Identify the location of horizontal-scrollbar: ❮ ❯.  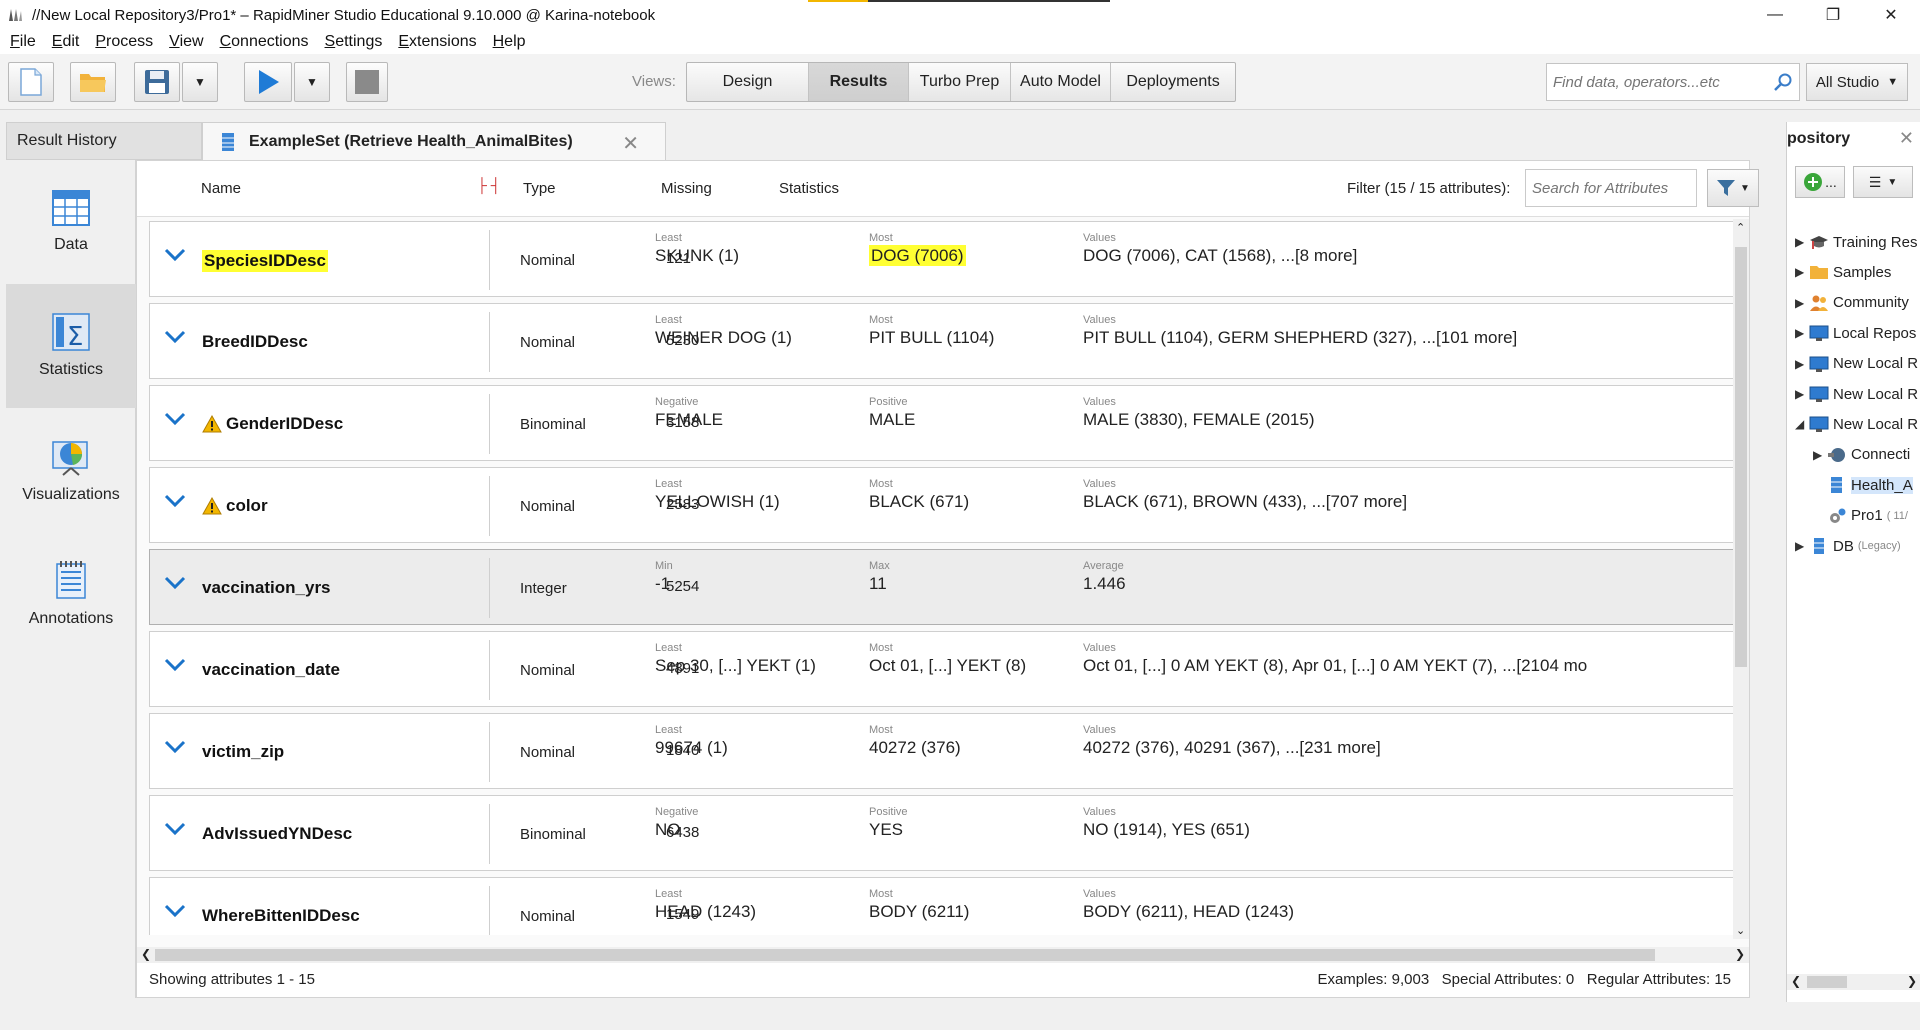
(943, 955).